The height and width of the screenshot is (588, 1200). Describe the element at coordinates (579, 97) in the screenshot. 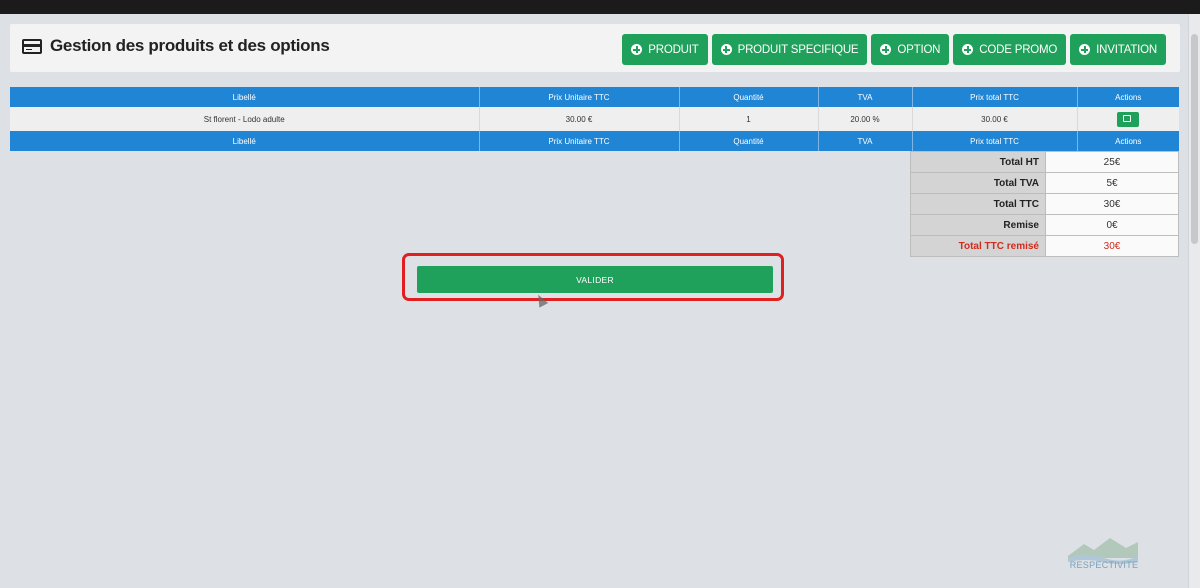

I see `col-header-prix-unitaire: Prix Unitaire TTC` at that location.